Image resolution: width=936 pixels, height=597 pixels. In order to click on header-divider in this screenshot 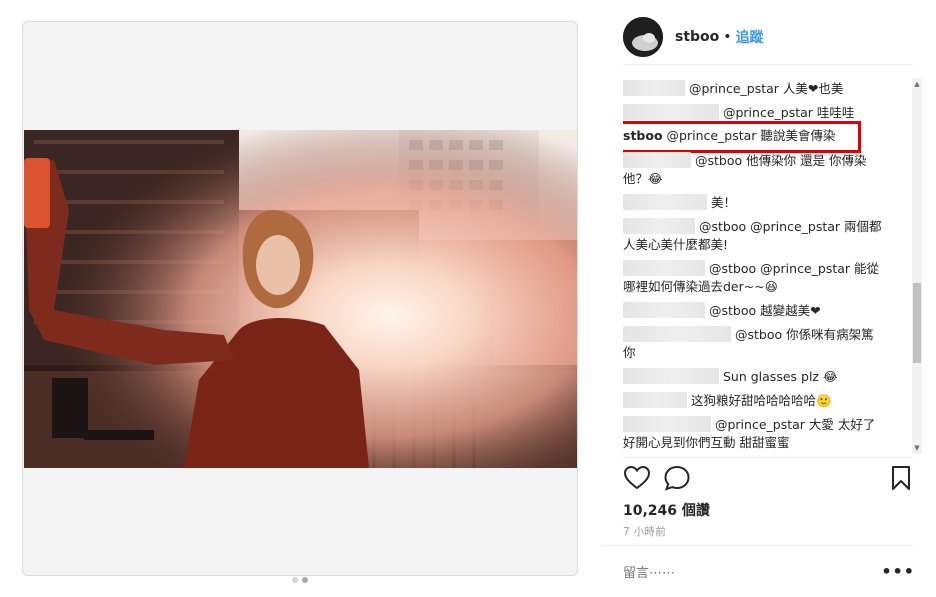, I will do `click(768, 64)`.